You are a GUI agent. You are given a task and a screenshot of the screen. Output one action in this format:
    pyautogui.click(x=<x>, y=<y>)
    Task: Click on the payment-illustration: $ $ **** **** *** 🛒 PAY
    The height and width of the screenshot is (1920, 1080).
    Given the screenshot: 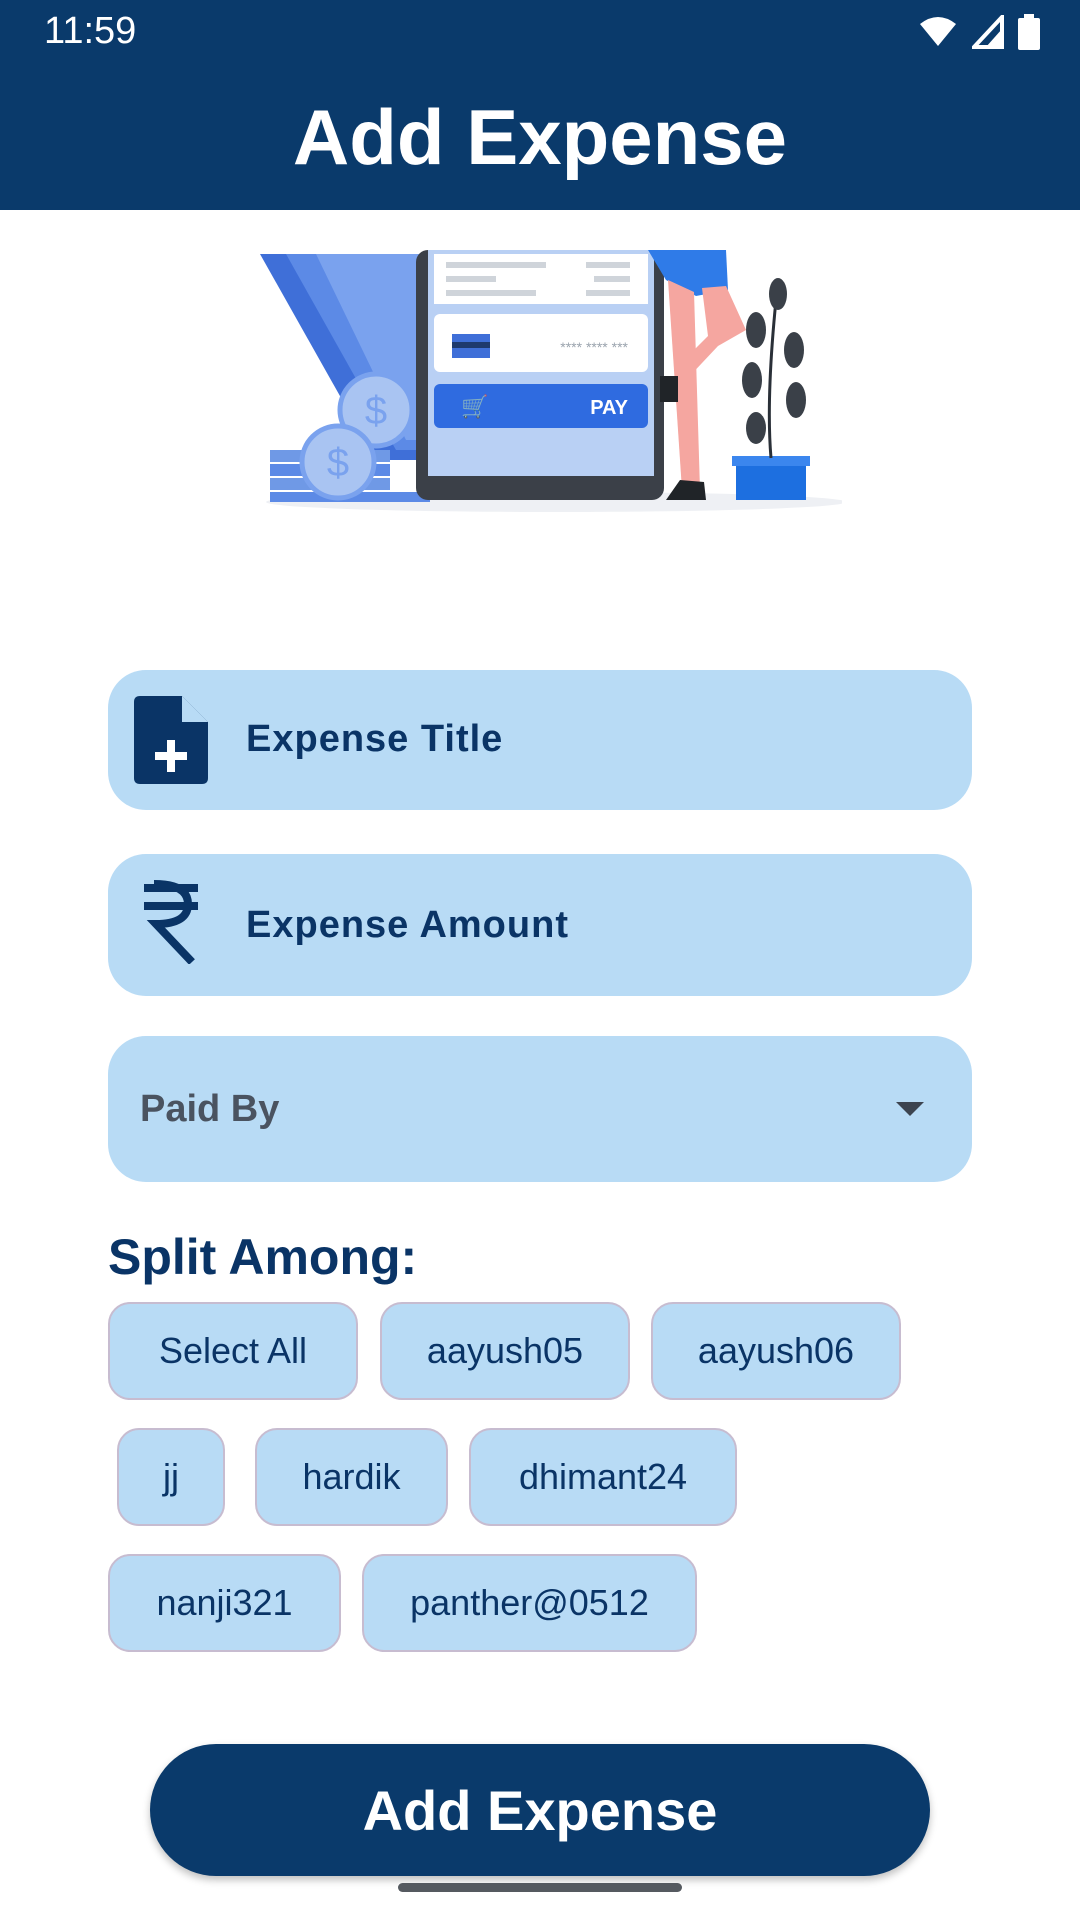 What is the action you would take?
    pyautogui.click(x=551, y=381)
    